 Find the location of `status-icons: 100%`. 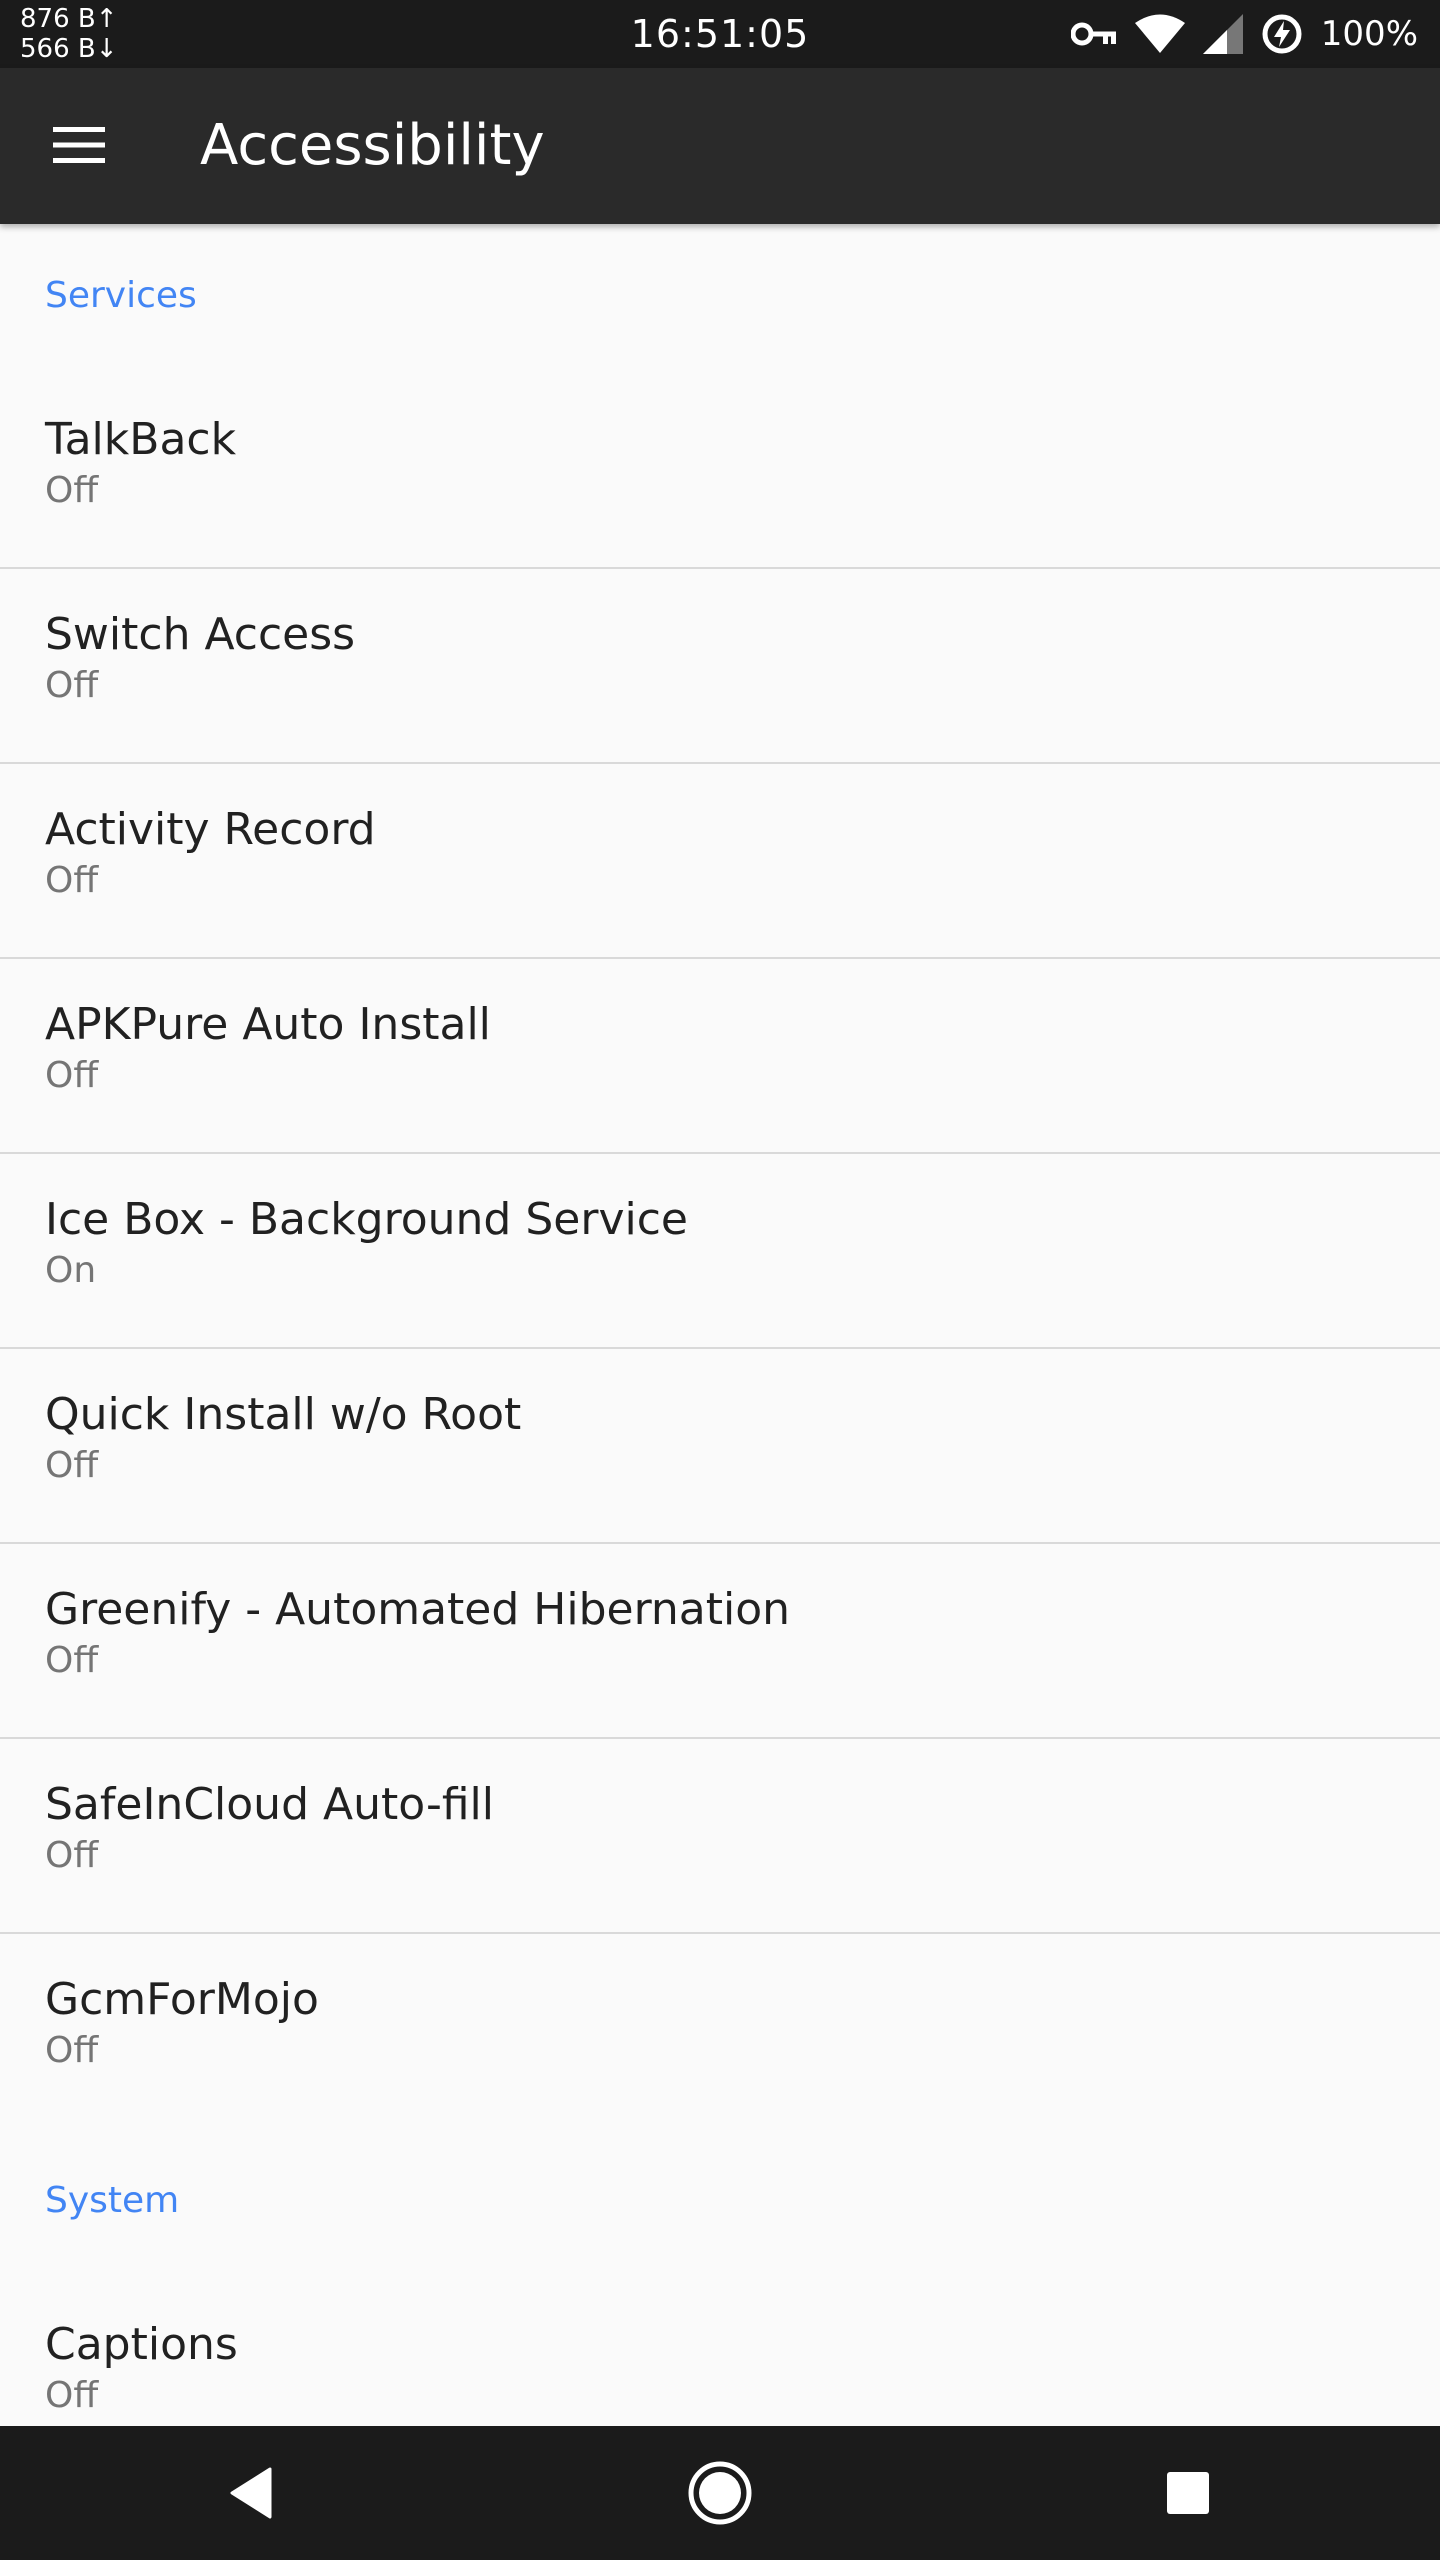

status-icons: 100% is located at coordinates (1244, 34).